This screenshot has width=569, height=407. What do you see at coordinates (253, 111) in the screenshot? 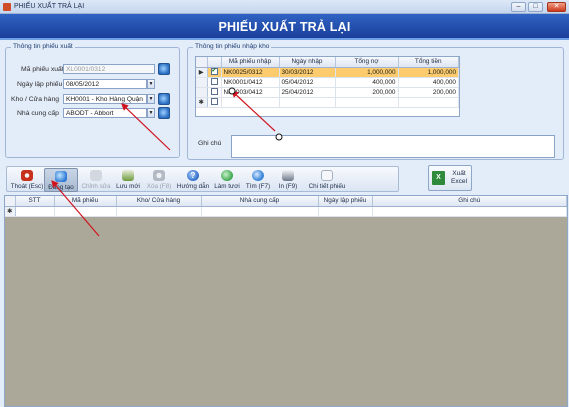
I see `annotation-arrow-checkbox` at bounding box center [253, 111].